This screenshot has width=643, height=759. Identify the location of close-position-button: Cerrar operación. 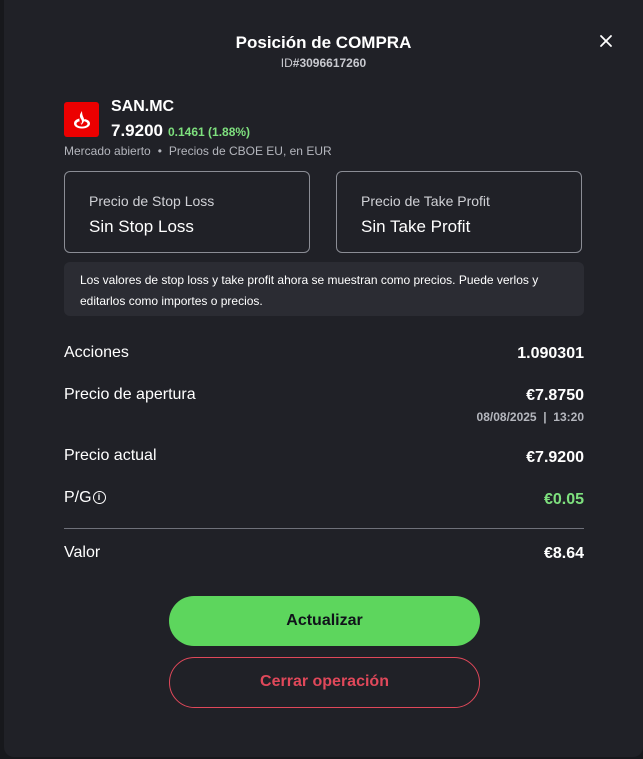
(324, 682).